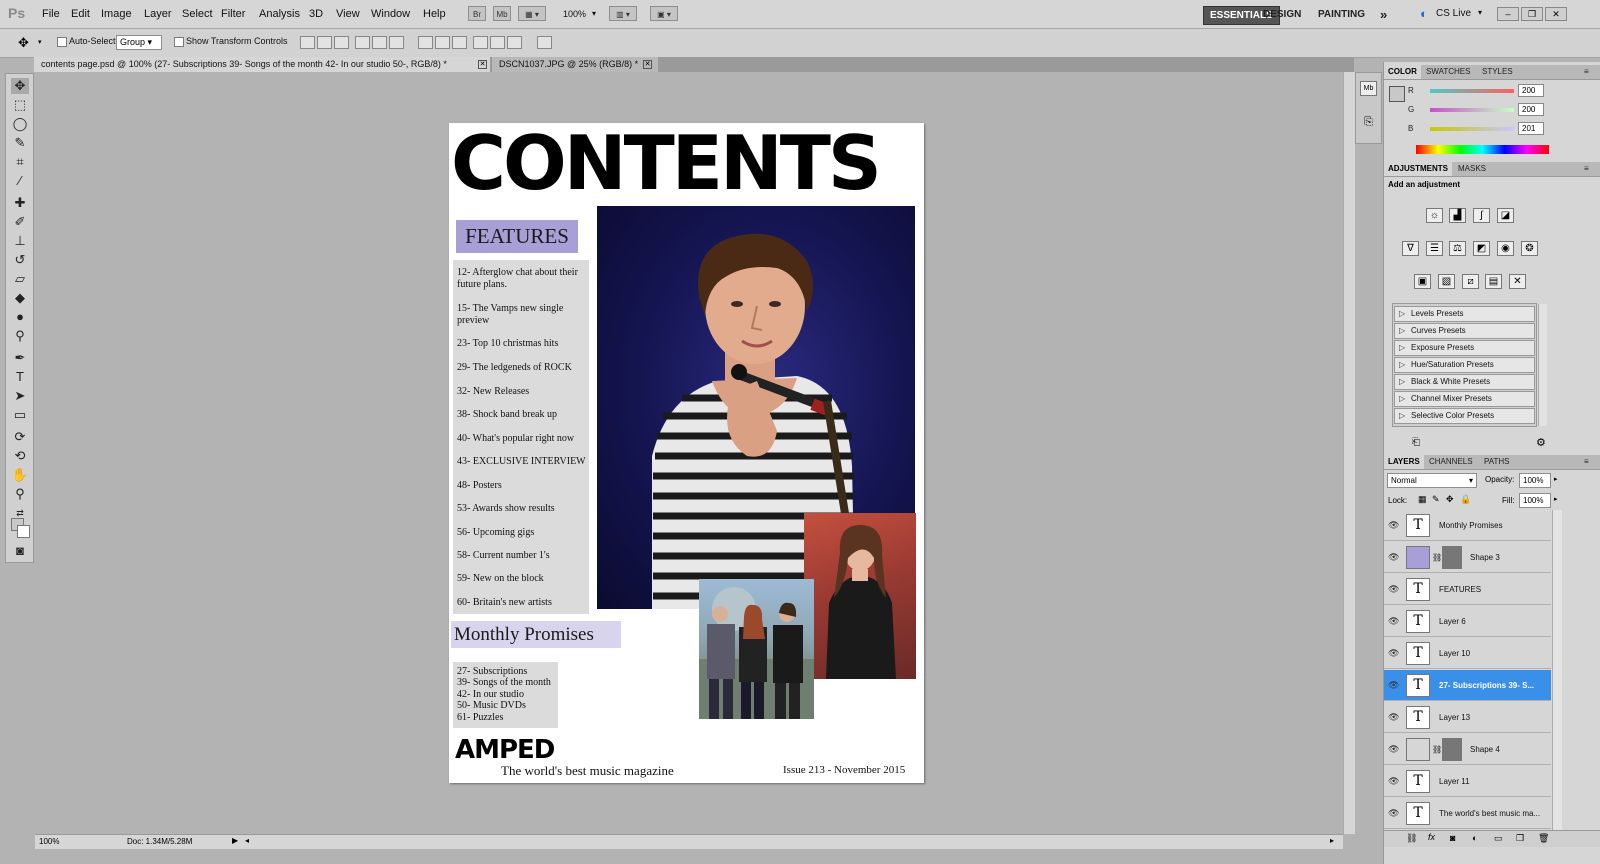 The height and width of the screenshot is (864, 1600). What do you see at coordinates (1543, 838) in the screenshot?
I see `delete-layer-icon: 🗑` at bounding box center [1543, 838].